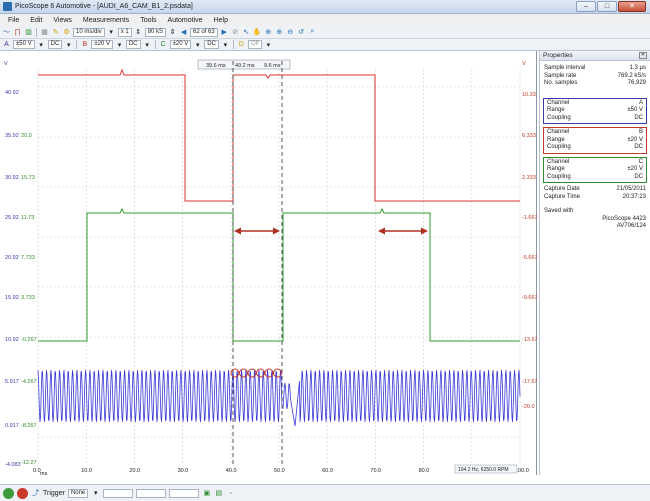 This screenshot has height=501, width=650. I want to click on menu-views: Views, so click(62, 20).